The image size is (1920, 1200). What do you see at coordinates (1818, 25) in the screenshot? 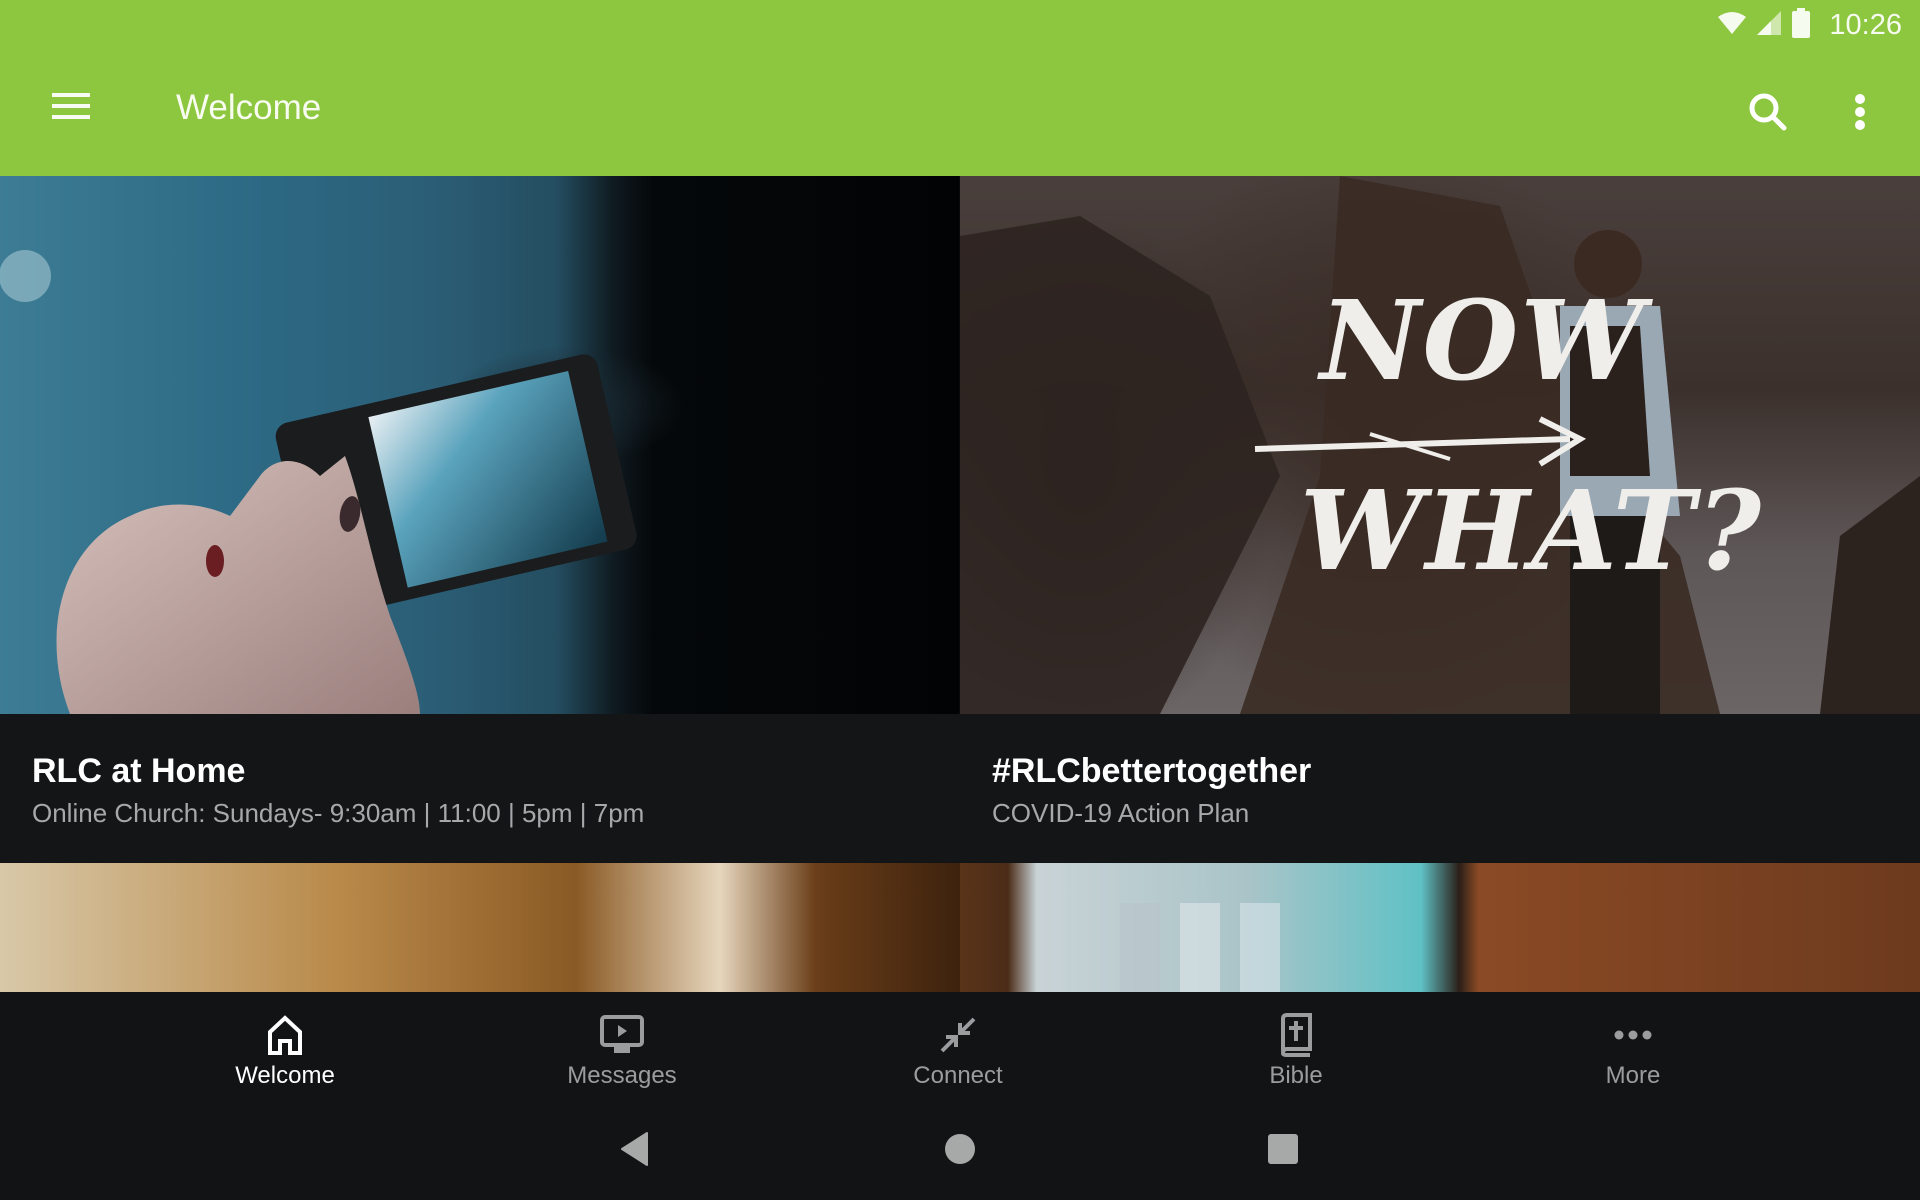
I see `status-bar: 10:26` at bounding box center [1818, 25].